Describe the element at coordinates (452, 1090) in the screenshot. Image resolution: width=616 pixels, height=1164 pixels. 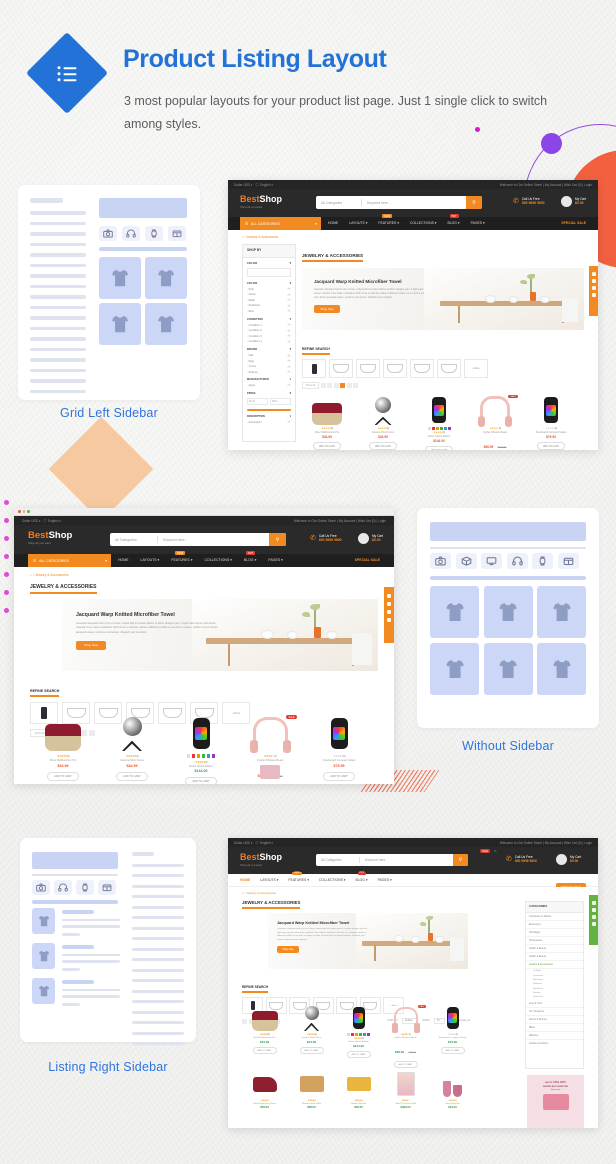
I see `product-card: ★★★★★ Glass Mug Set $19.00` at that location.